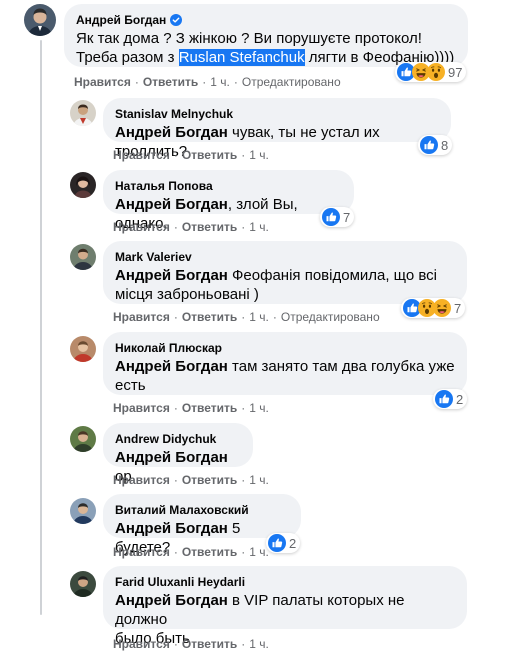 The image size is (508, 658). Describe the element at coordinates (436, 72) in the screenshot. I see `wow-icon` at that location.